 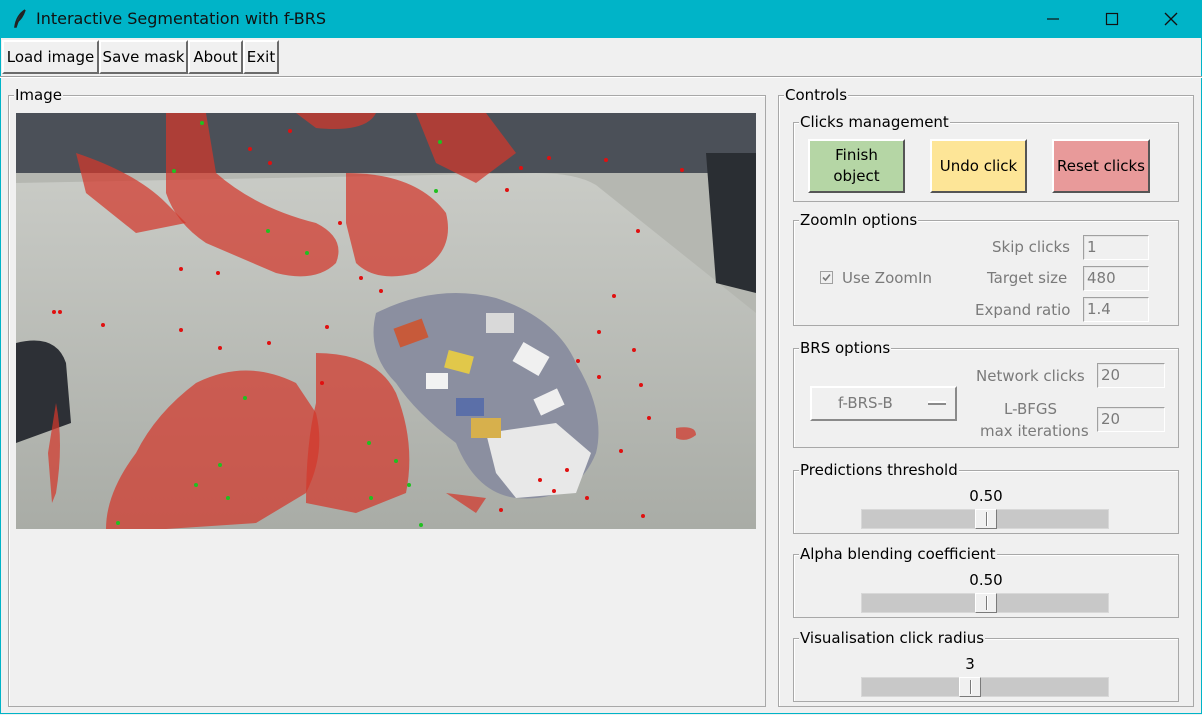 What do you see at coordinates (1116, 247) in the screenshot?
I see `skip-clicks-input: 1` at bounding box center [1116, 247].